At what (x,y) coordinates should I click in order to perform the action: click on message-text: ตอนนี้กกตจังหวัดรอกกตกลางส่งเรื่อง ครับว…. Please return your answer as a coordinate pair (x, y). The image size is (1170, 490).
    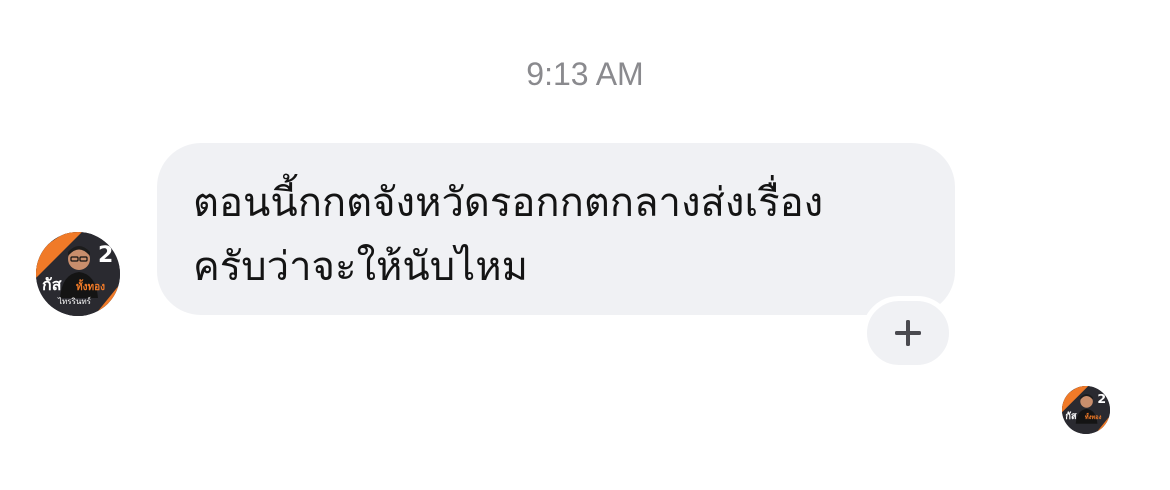
    Looking at the image, I should click on (508, 235).